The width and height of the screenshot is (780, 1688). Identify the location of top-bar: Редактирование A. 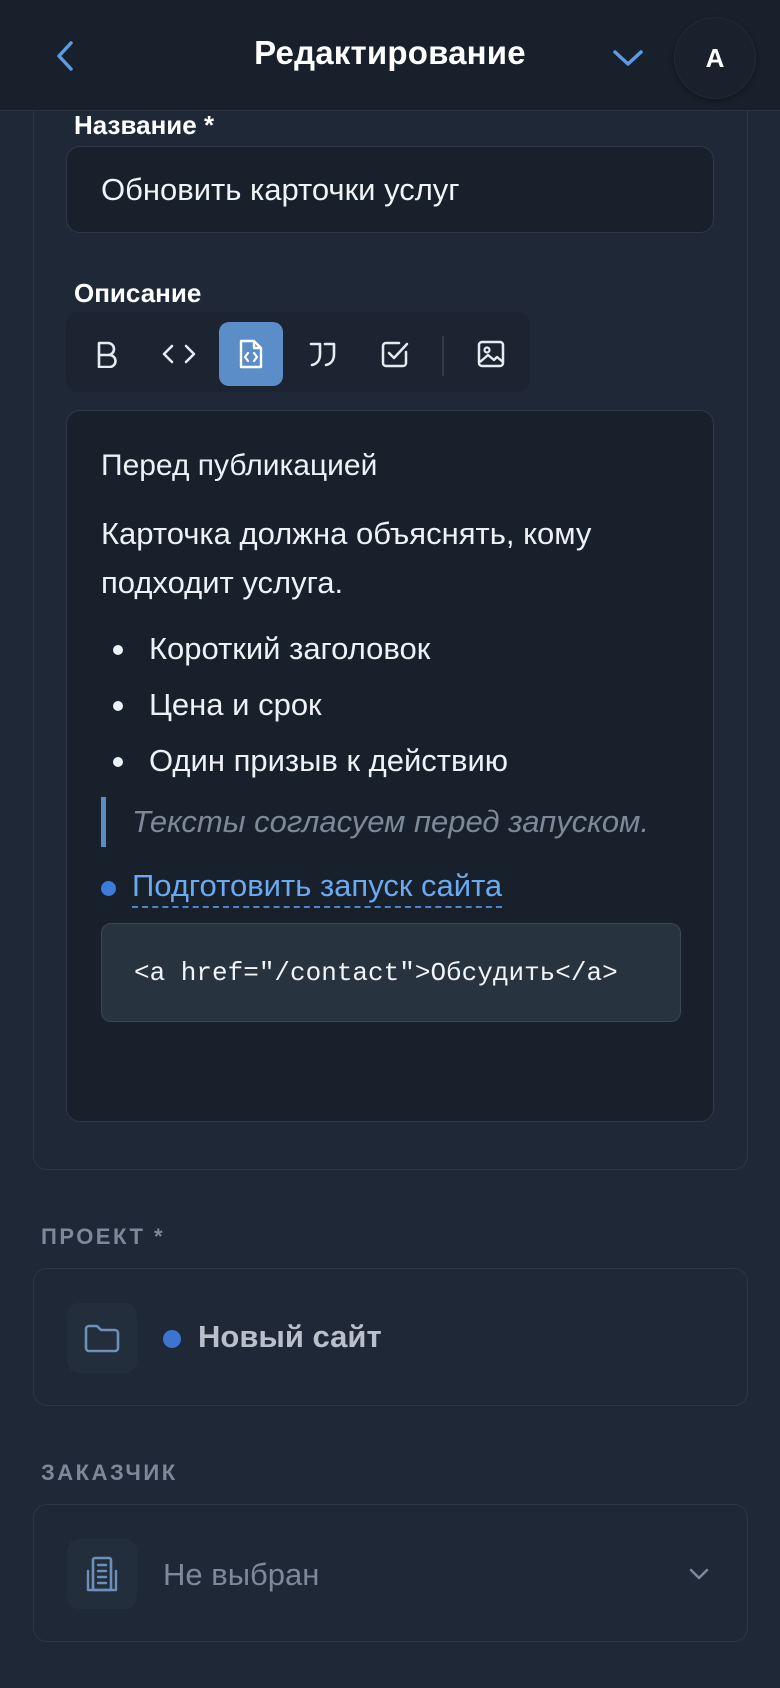
(390, 55).